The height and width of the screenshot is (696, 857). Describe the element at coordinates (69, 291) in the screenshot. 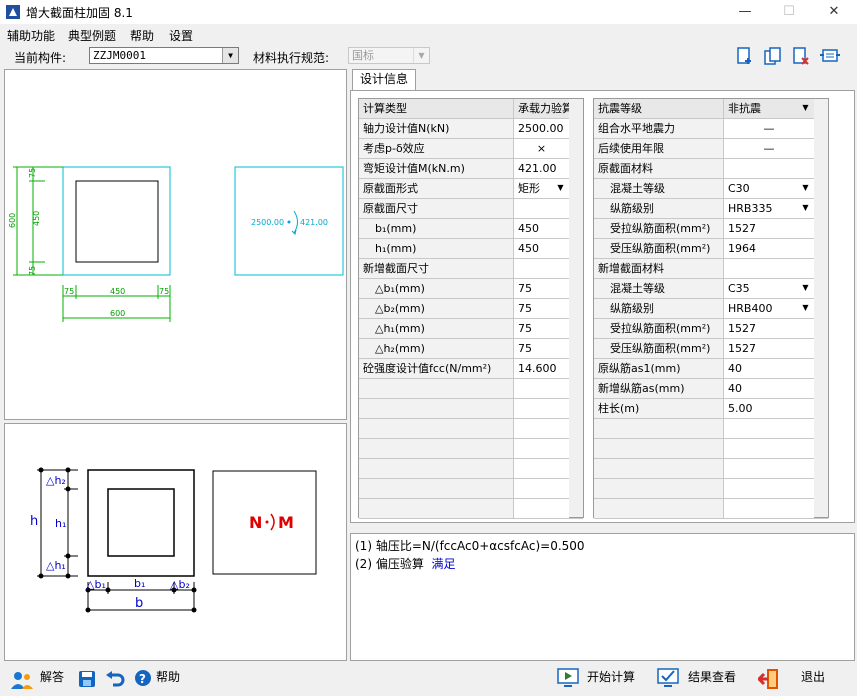

I see `dim-bottom-left: 75` at that location.